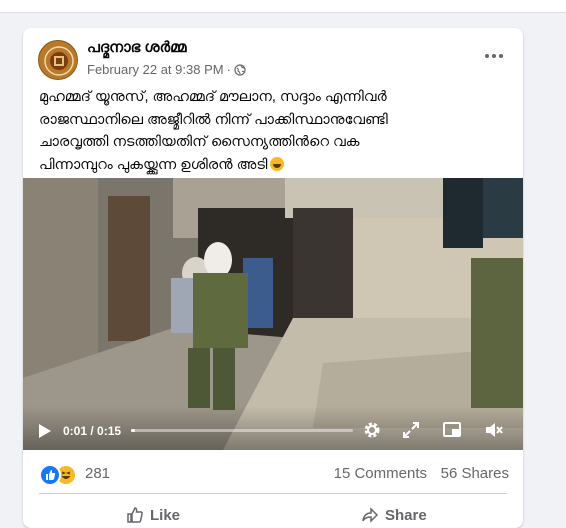 This screenshot has height=528, width=566. Describe the element at coordinates (406, 515) in the screenshot. I see `share-label: Share` at that location.